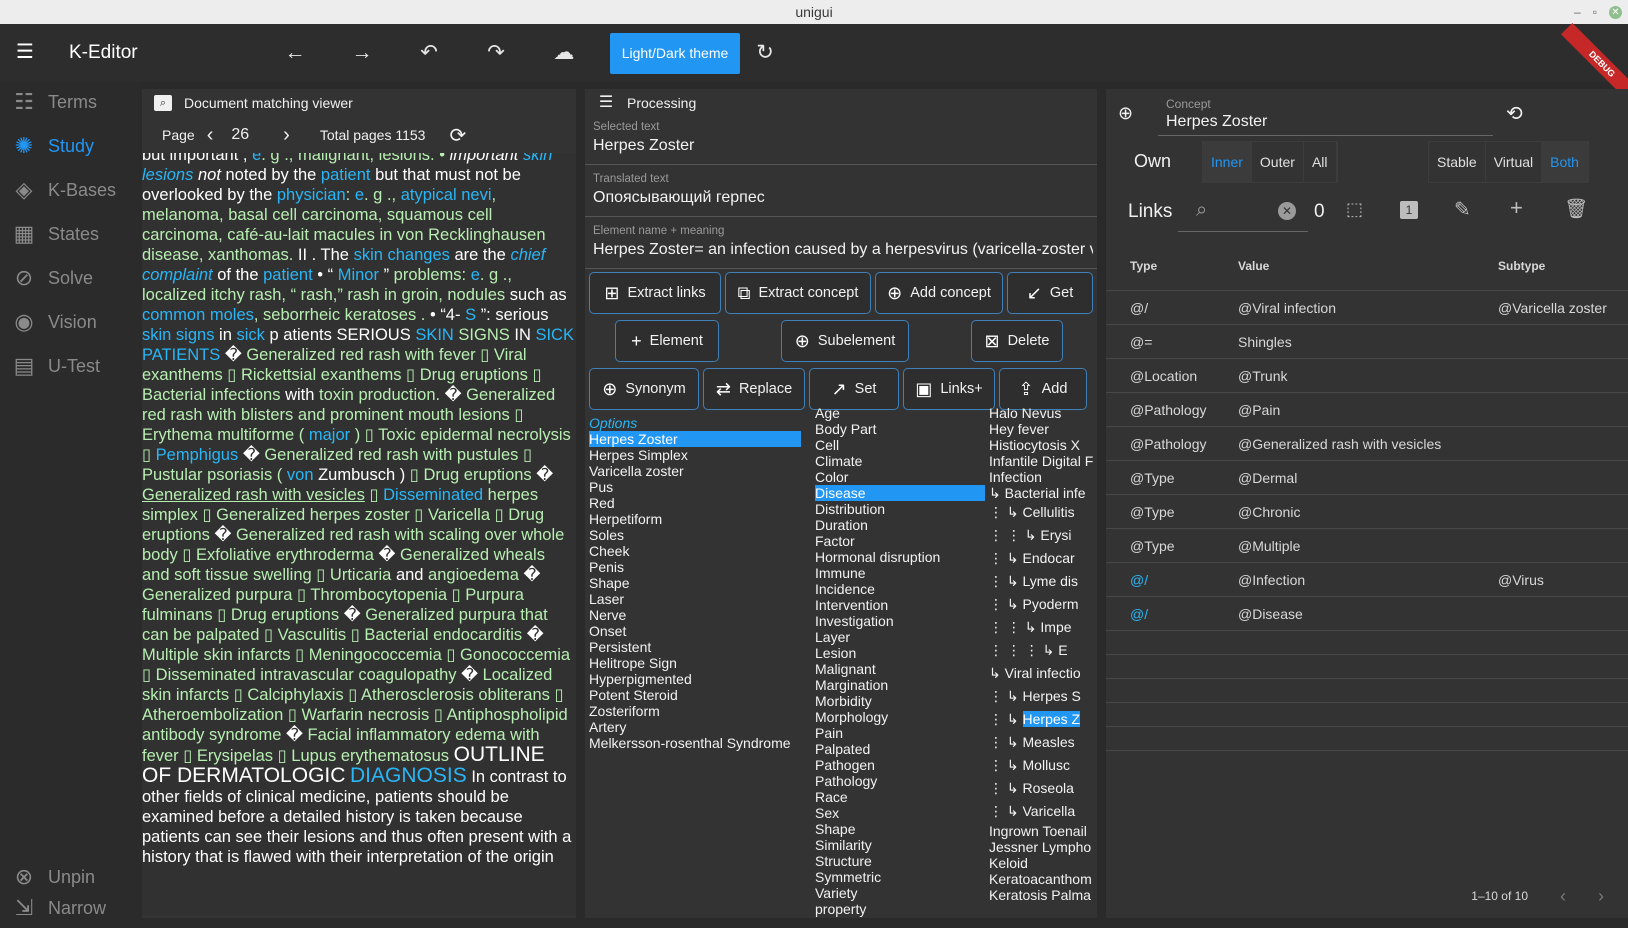 The height and width of the screenshot is (928, 1628). What do you see at coordinates (1042, 831) in the screenshot?
I see `tree-item: Ingrown Toenail` at bounding box center [1042, 831].